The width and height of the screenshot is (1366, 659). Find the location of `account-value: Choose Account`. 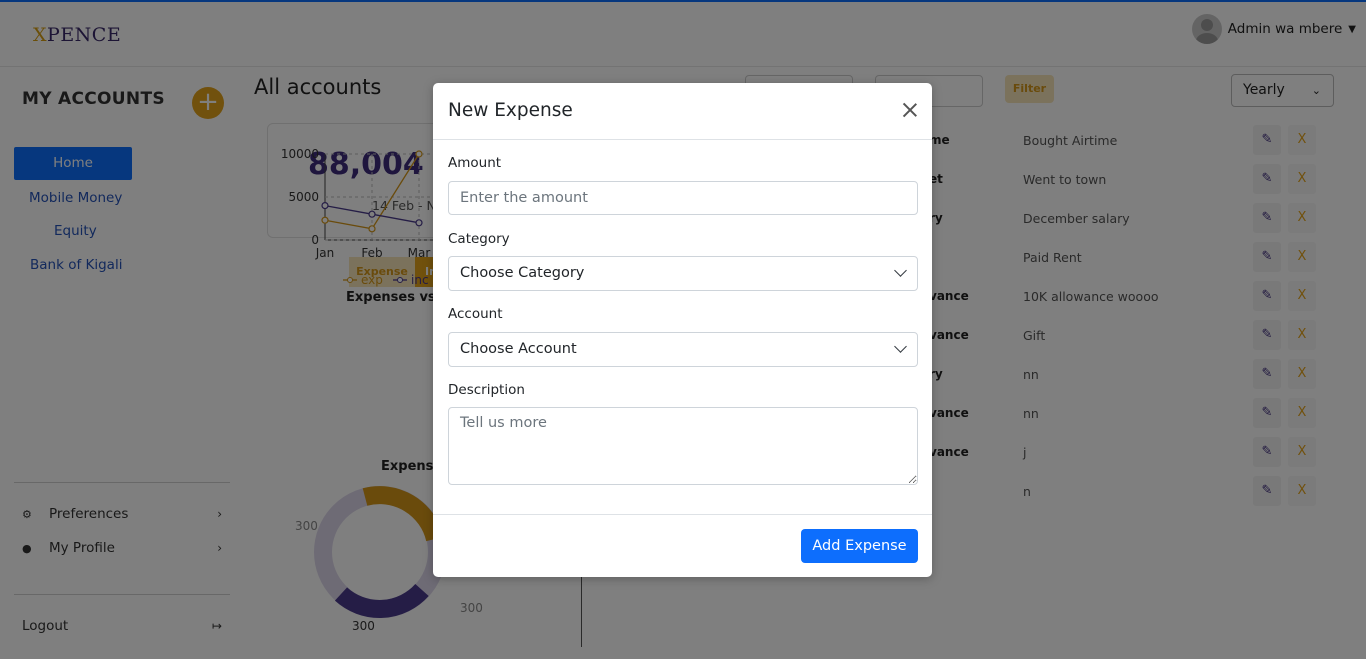

account-value: Choose Account is located at coordinates (518, 349).